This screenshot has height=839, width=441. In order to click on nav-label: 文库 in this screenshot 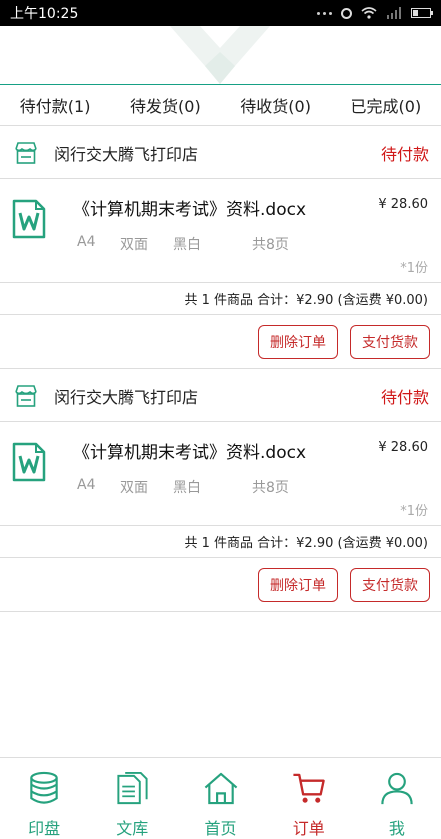, I will do `click(132, 828)`.